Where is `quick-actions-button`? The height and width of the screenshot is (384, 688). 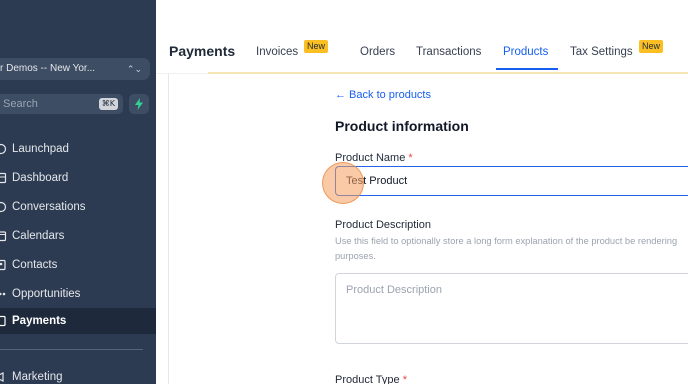
quick-actions-button is located at coordinates (139, 104).